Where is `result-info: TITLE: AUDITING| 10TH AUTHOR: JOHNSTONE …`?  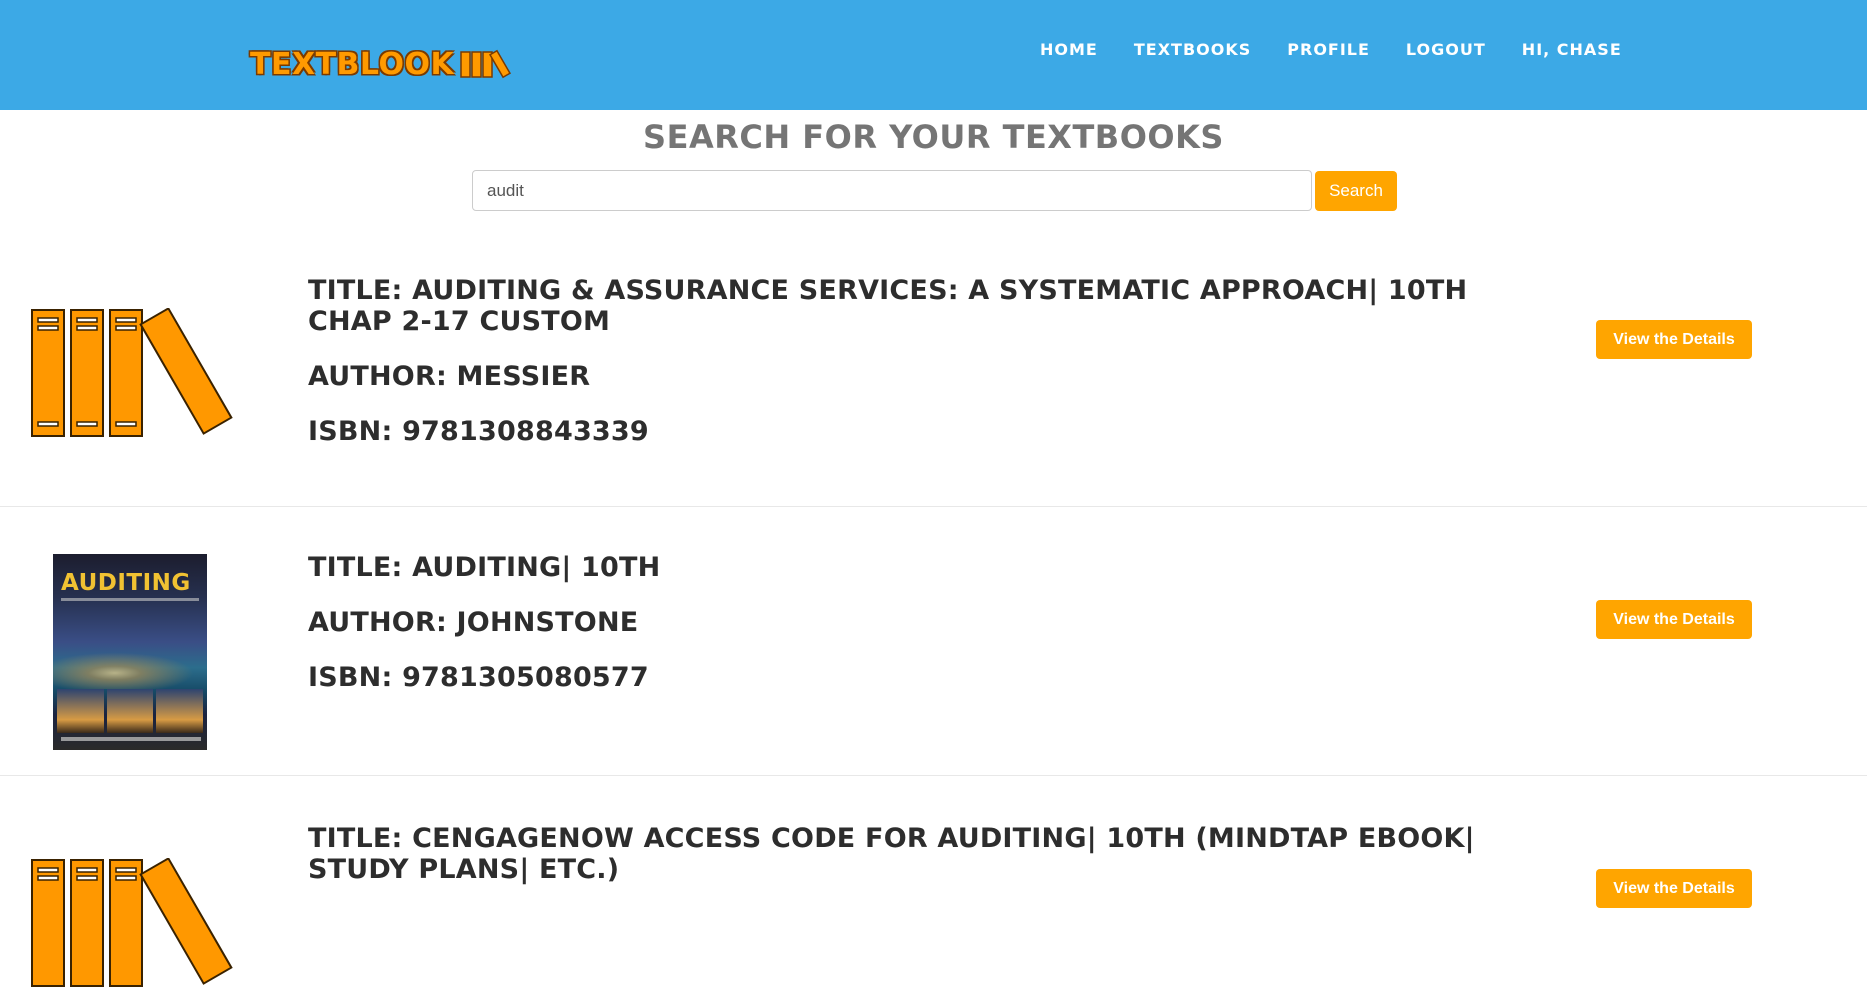
result-info: TITLE: AUDITING| 10TH AUTHOR: JOHNSTONE … is located at coordinates (933, 634).